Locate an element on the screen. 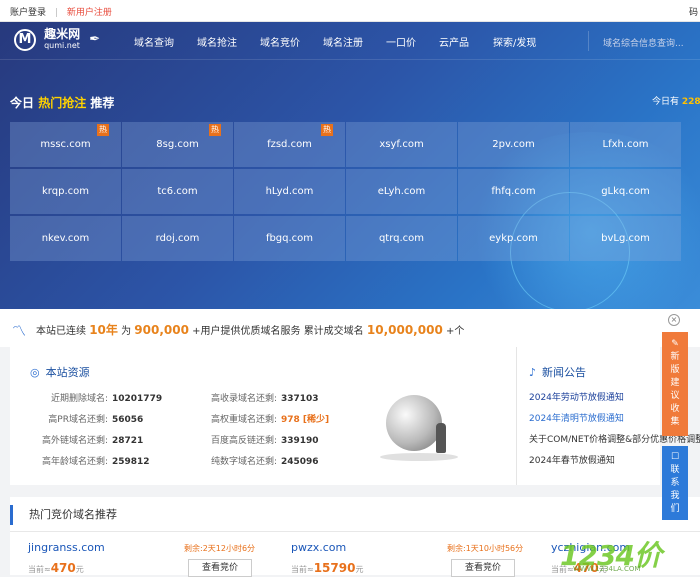 This screenshot has height=577, width=700. nav-item-cloud: 云产品 is located at coordinates (454, 41).